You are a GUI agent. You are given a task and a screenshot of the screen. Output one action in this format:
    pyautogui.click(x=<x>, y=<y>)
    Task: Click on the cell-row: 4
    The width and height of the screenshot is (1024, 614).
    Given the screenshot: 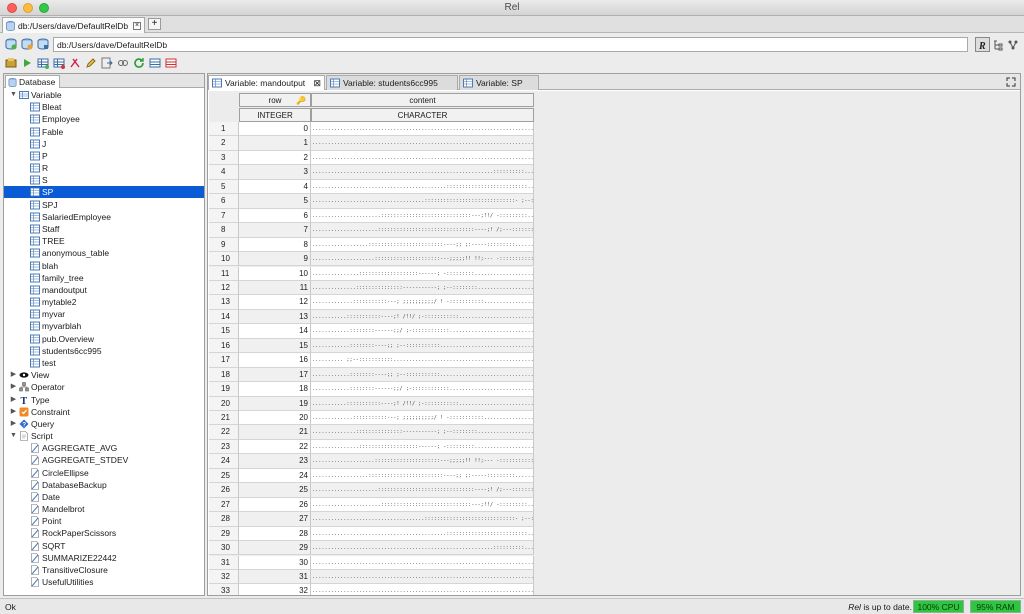 What is the action you would take?
    pyautogui.click(x=275, y=187)
    